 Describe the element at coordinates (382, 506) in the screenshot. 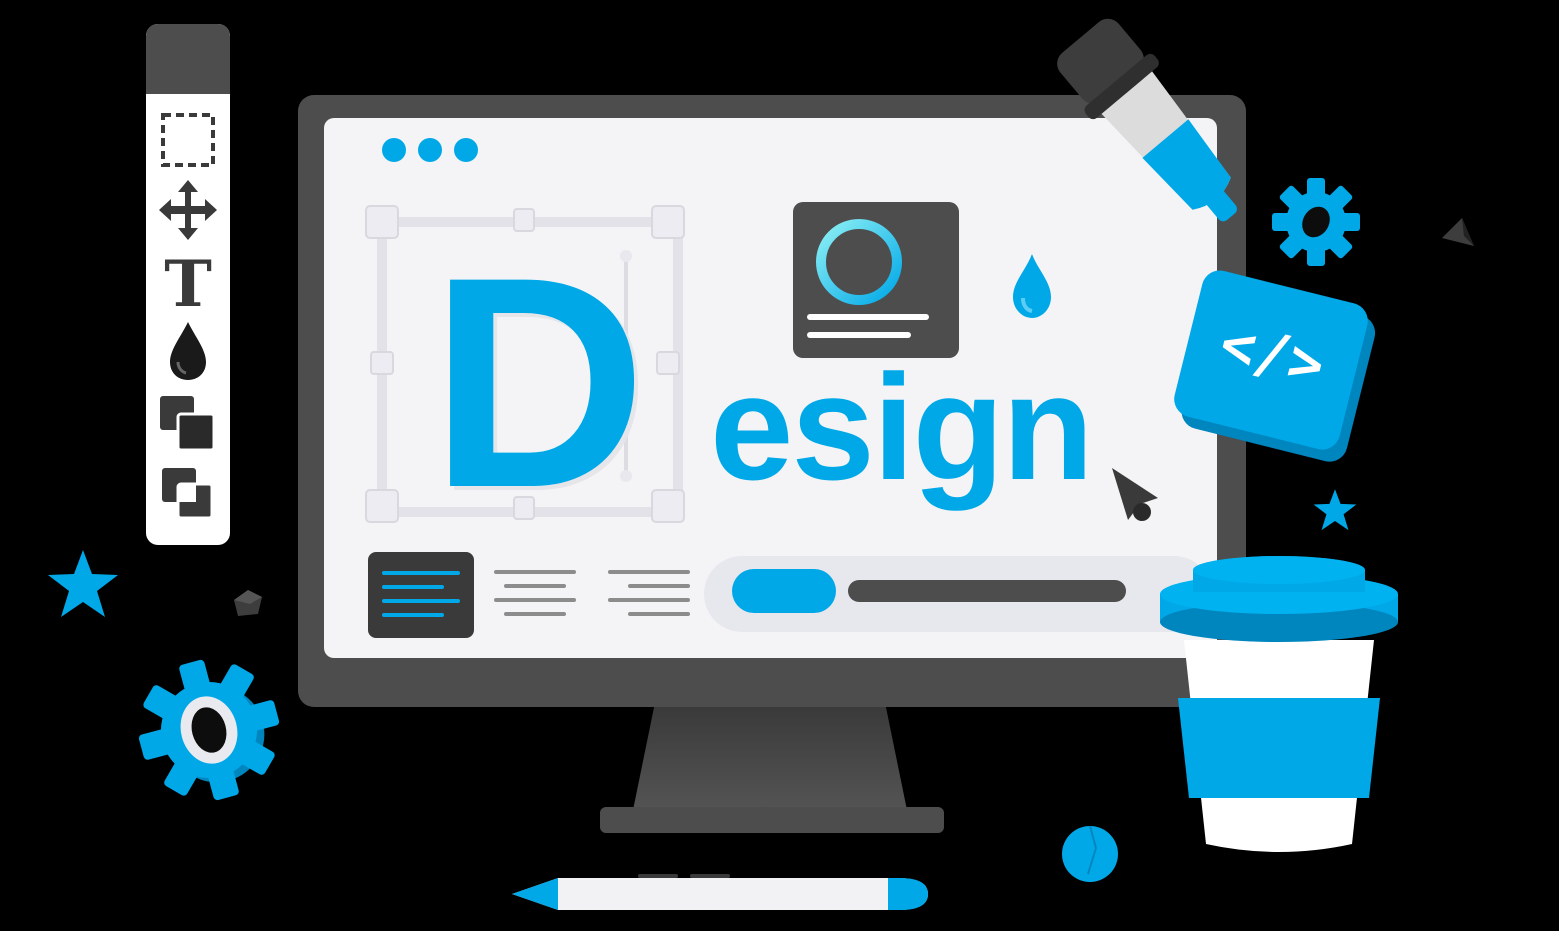

I see `resize-handle-bl` at that location.